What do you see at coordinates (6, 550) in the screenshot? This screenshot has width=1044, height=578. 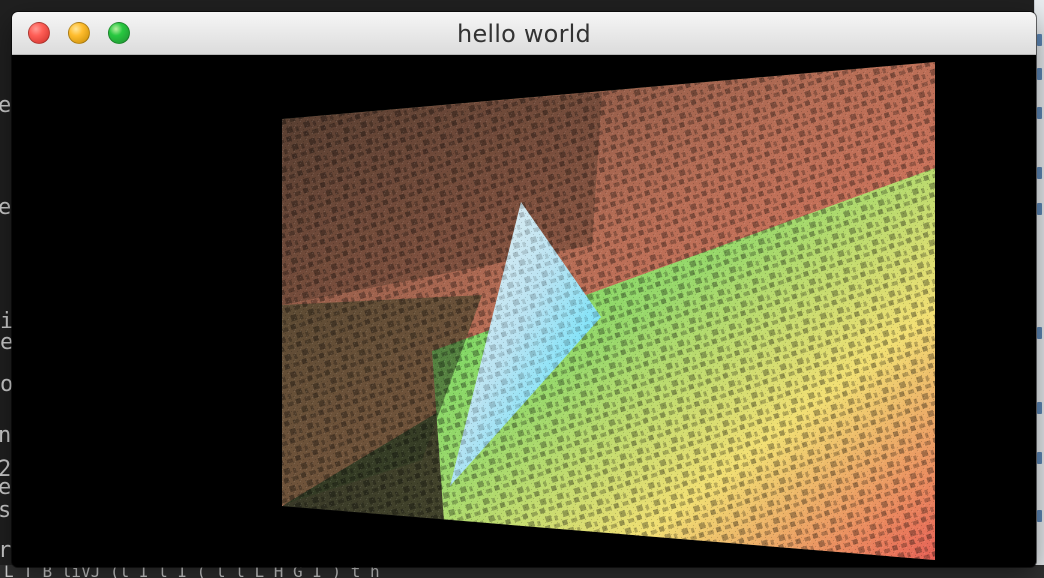 I see `backdrop-fragment: r` at bounding box center [6, 550].